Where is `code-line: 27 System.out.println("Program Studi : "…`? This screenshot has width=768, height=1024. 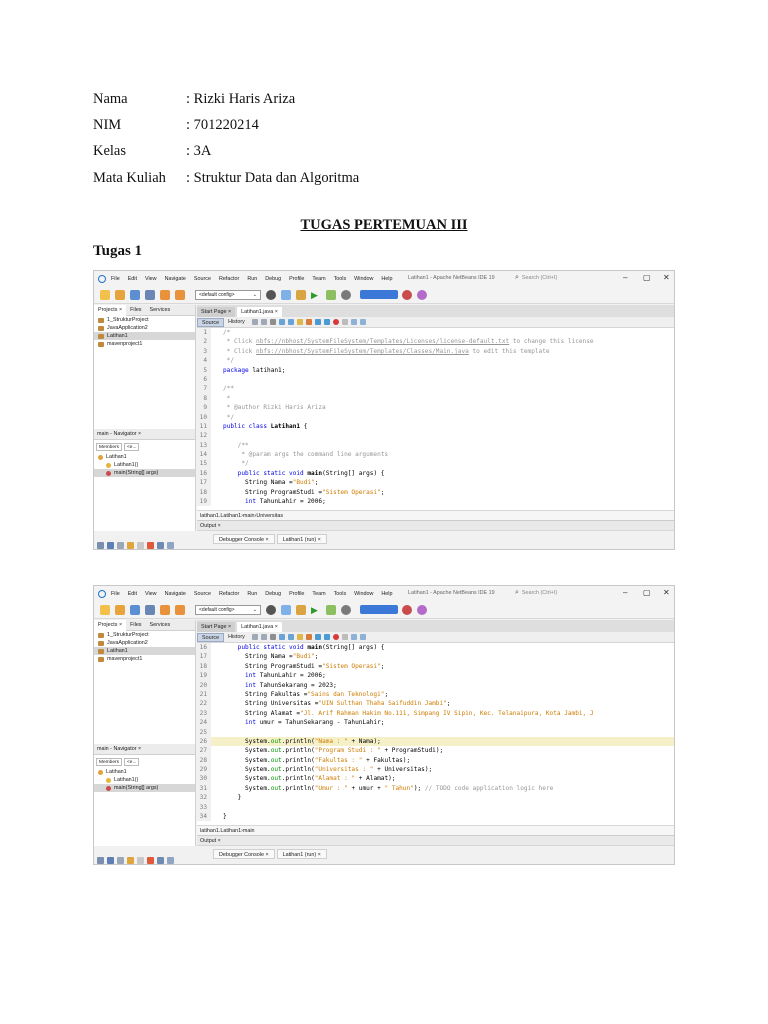
code-line: 27 System.out.println("Program Studi : "… is located at coordinates (435, 751).